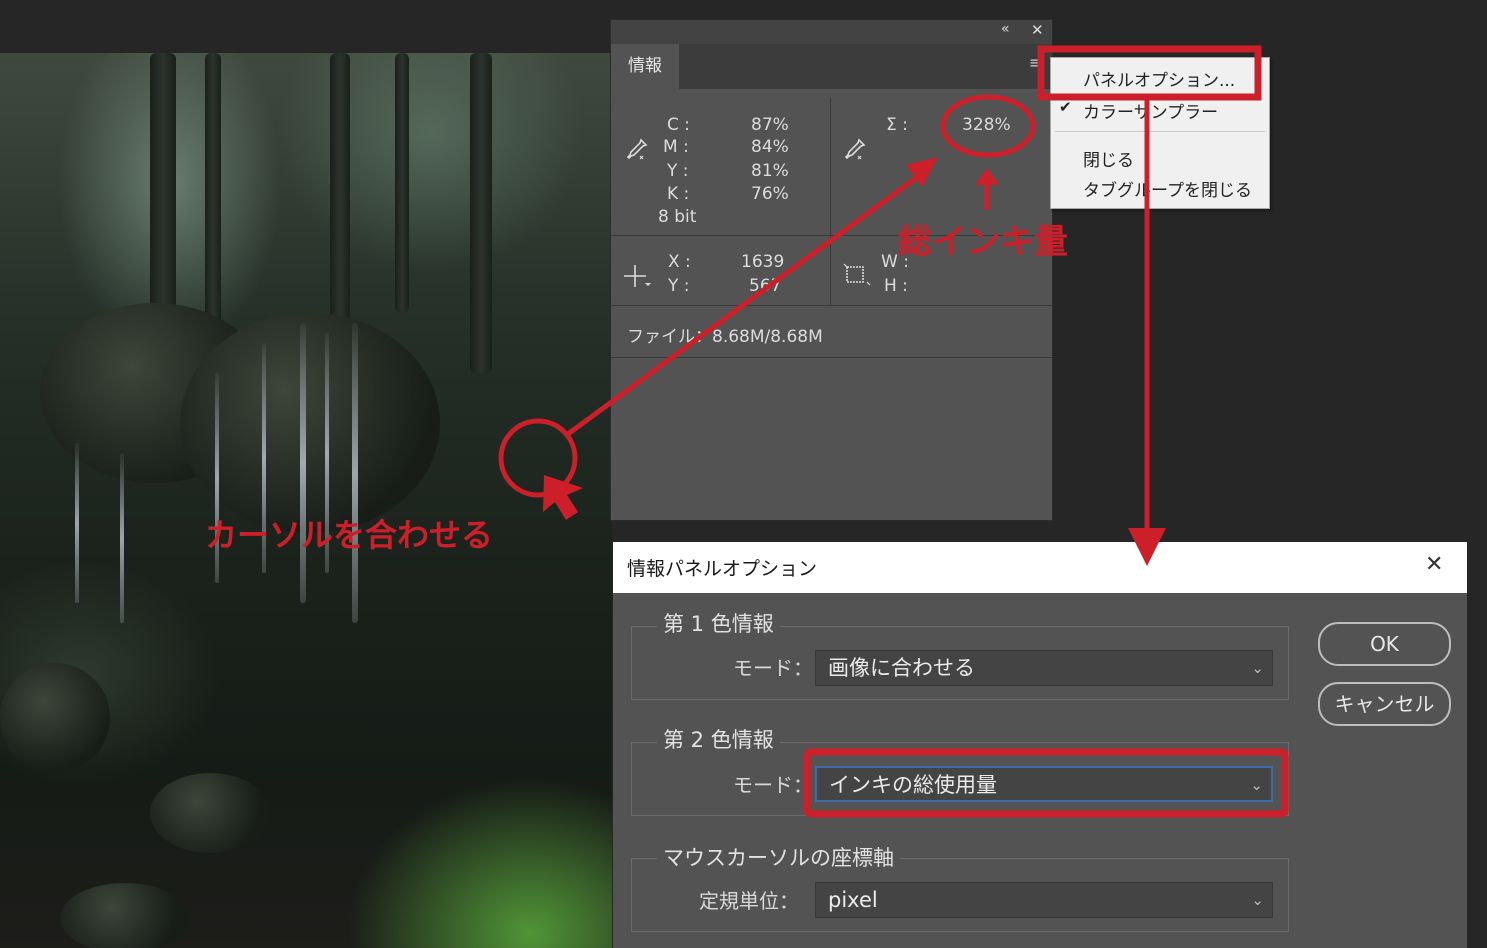 This screenshot has height=948, width=1487. I want to click on cursor-annotation: カーソルを合わせる, so click(349, 535).